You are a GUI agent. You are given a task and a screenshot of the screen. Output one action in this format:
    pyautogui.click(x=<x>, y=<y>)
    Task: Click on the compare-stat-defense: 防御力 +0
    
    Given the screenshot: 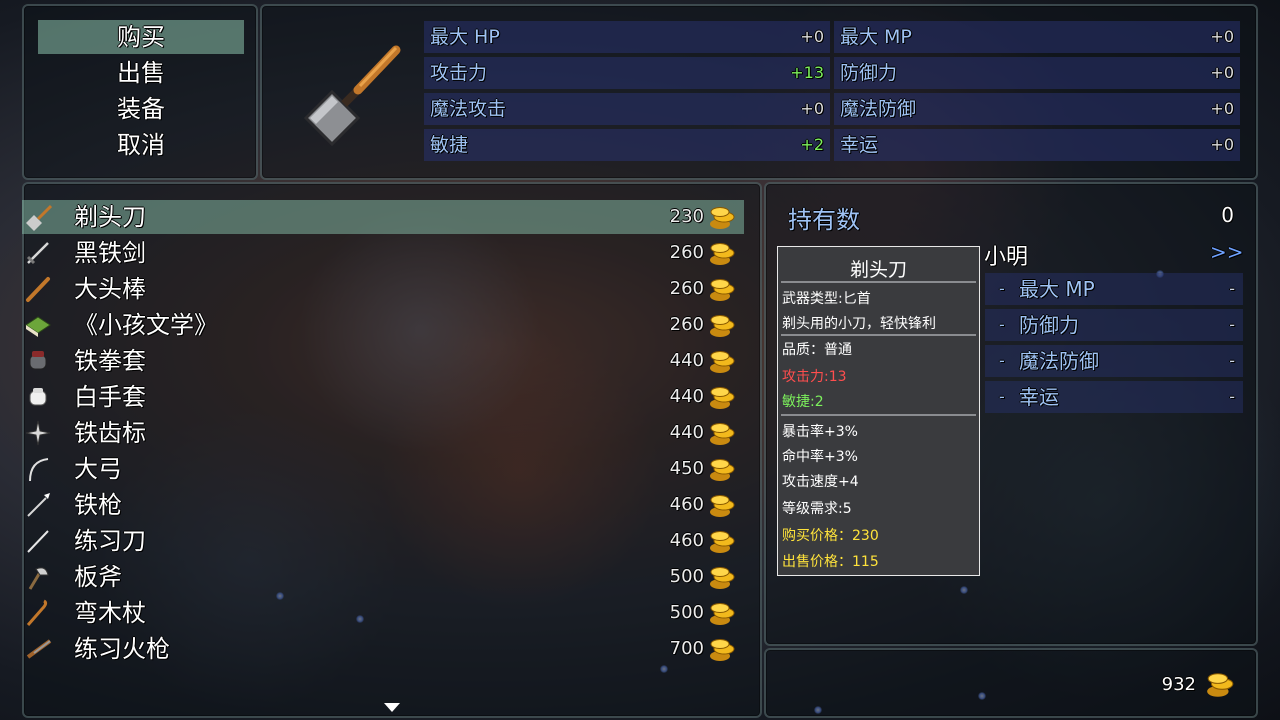 What is the action you would take?
    pyautogui.click(x=1037, y=73)
    